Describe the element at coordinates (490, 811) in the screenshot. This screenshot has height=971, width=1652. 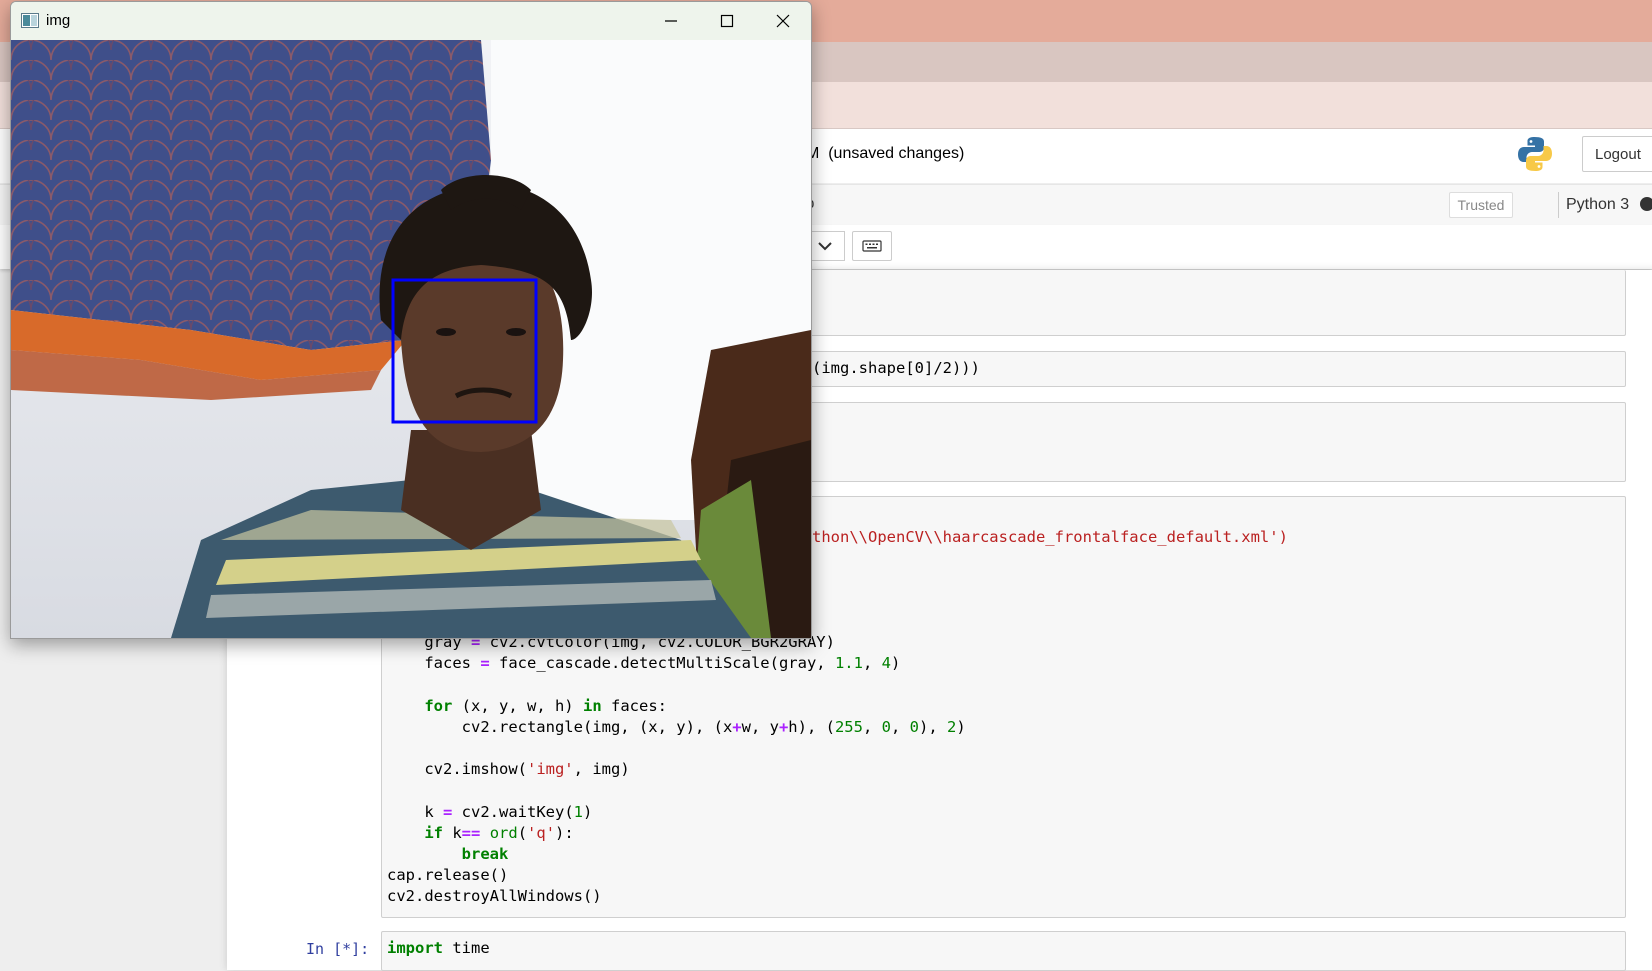
I see `code-line: k = cv2.waitKey(1)` at that location.